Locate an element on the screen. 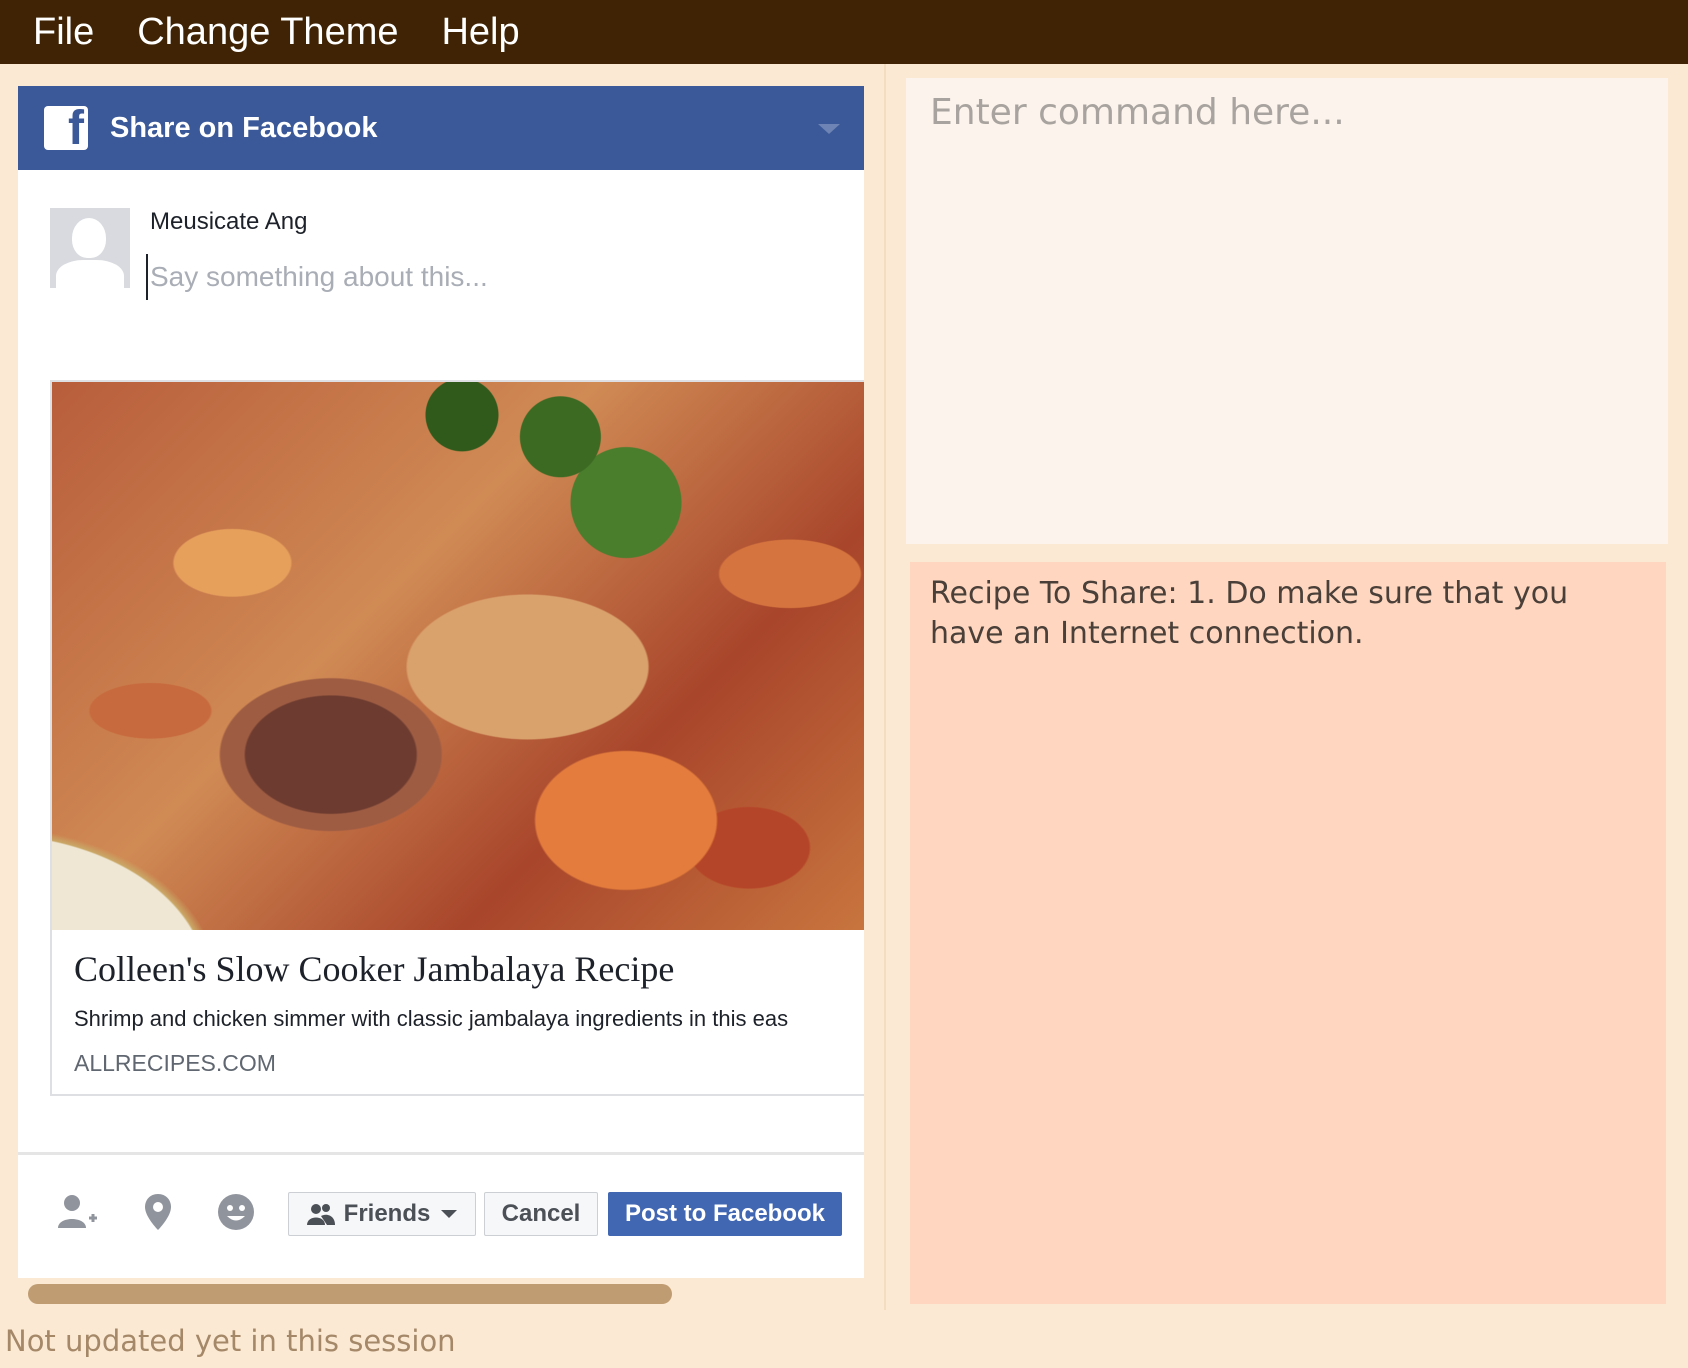 The image size is (1688, 1368). facebook-logo-letter: f is located at coordinates (76, 128).